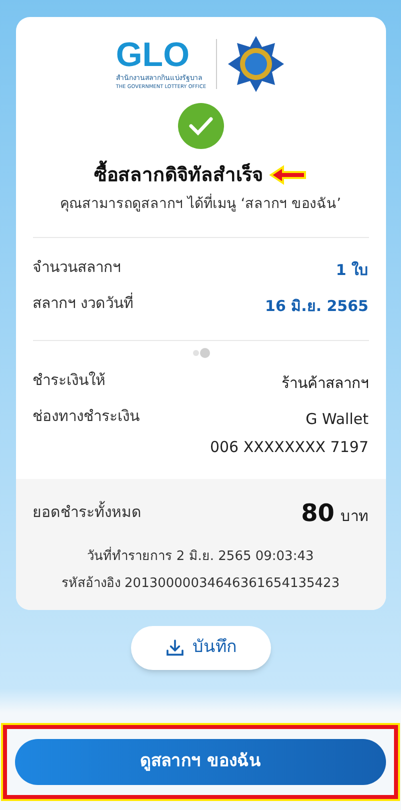  What do you see at coordinates (87, 512) in the screenshot?
I see `total-label: ยอดชำระทั้งหมด` at bounding box center [87, 512].